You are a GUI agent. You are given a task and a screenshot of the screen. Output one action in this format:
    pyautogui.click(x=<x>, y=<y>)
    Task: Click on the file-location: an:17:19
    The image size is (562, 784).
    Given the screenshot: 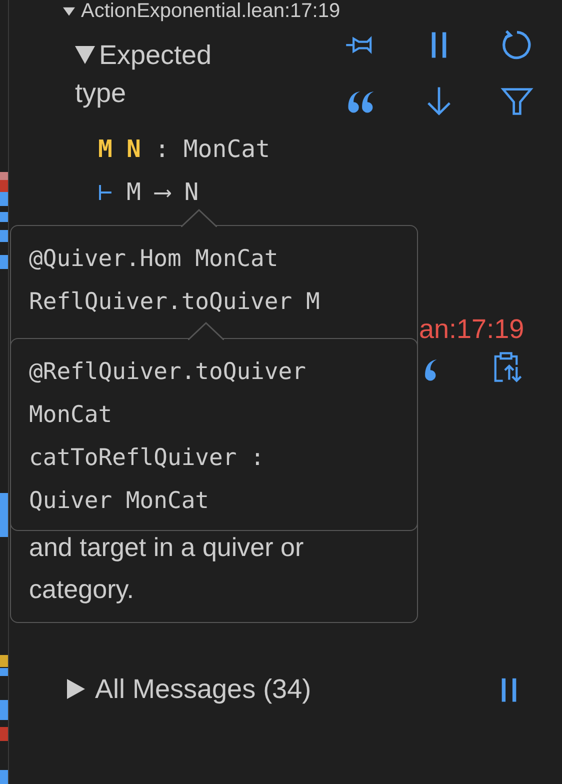 What is the action you would take?
    pyautogui.click(x=471, y=329)
    